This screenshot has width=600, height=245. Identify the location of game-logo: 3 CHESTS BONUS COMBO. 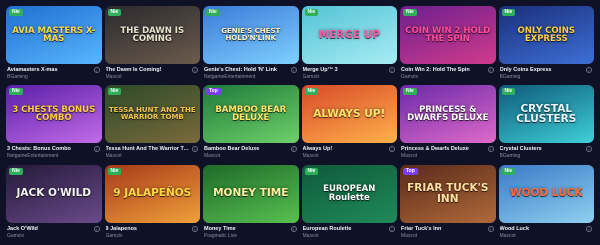
(54, 114).